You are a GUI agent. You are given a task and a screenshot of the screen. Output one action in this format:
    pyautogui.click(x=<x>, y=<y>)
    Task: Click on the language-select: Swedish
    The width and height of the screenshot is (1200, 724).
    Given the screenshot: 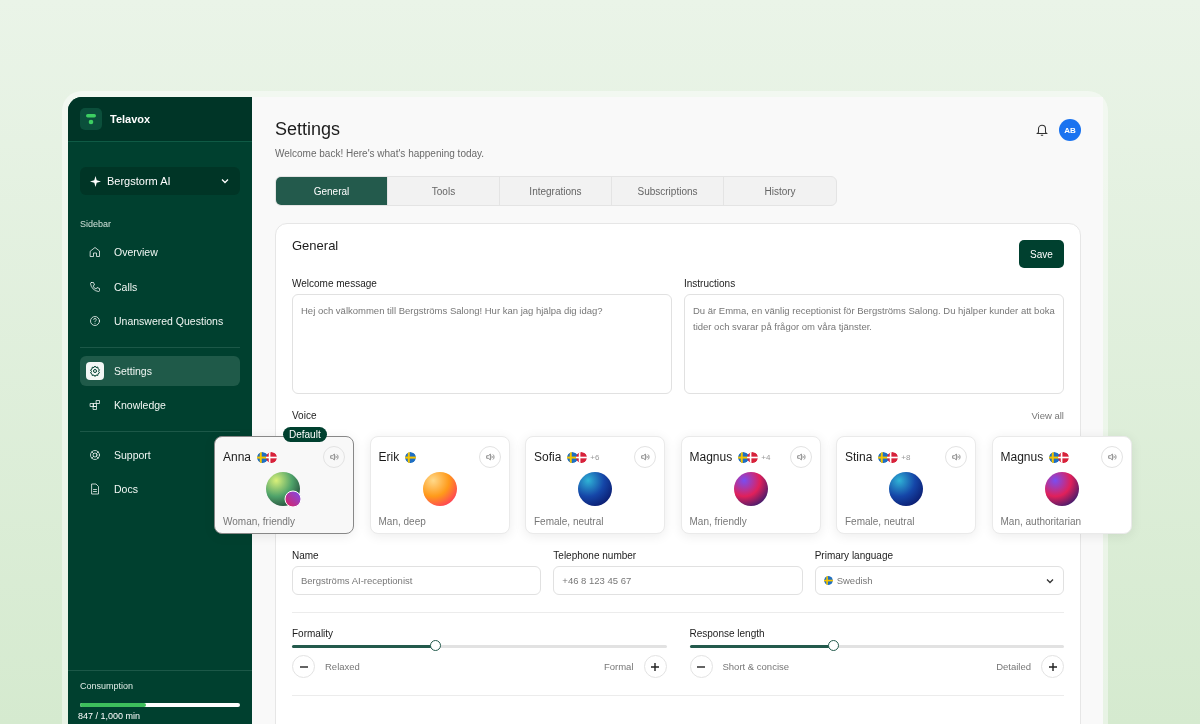 What is the action you would take?
    pyautogui.click(x=939, y=580)
    